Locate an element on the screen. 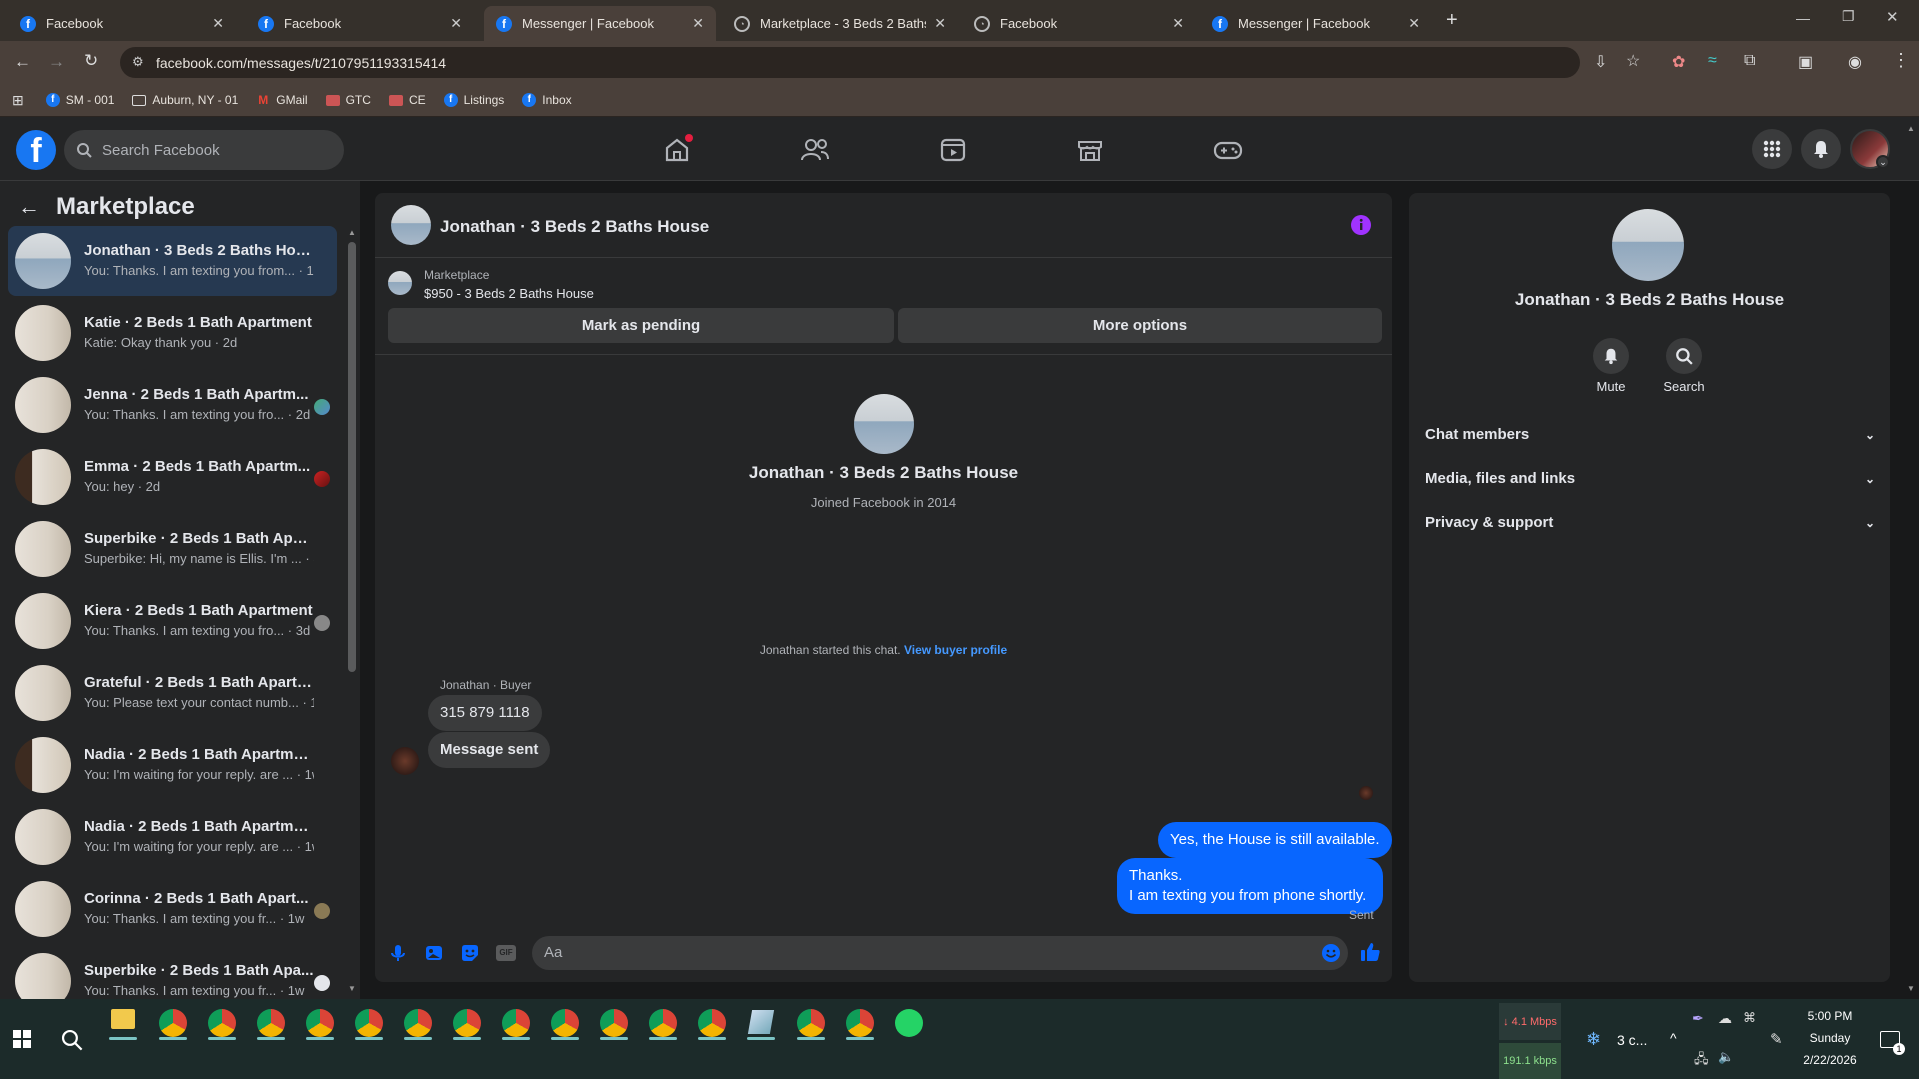 This screenshot has height=1079, width=1919. reload-icon: ↻ is located at coordinates (91, 61).